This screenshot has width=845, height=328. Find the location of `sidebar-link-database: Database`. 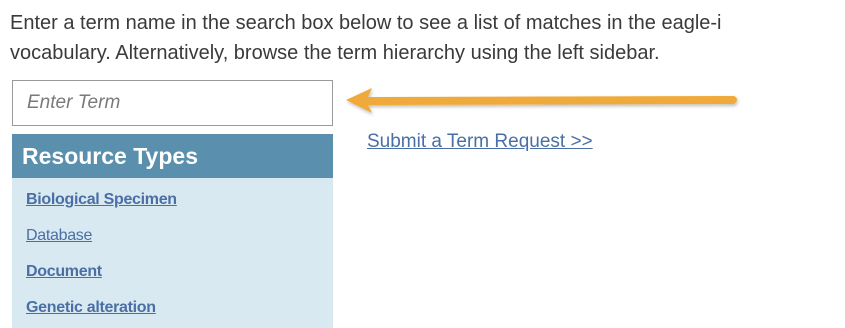

sidebar-link-database: Database is located at coordinates (59, 235).